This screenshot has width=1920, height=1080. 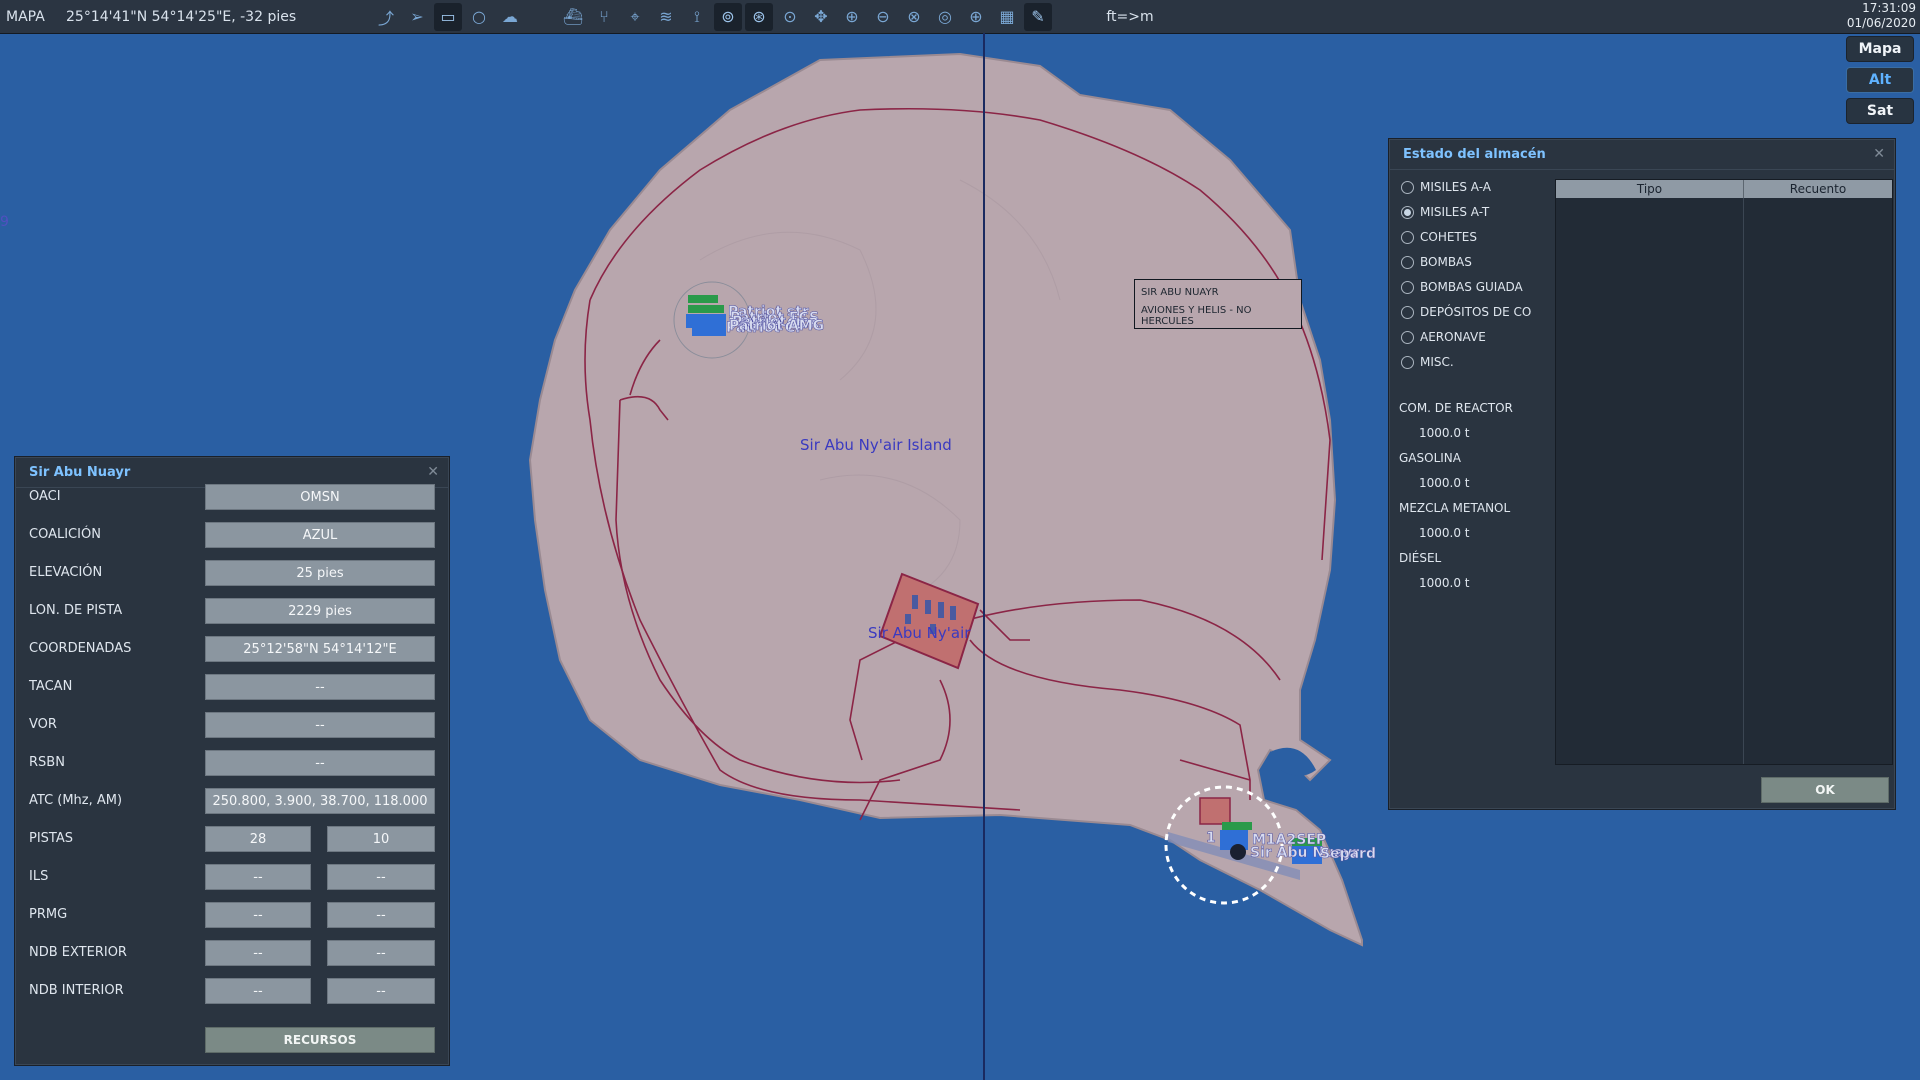 I want to click on zoom-in-icon: ⊕, so click(x=852, y=17).